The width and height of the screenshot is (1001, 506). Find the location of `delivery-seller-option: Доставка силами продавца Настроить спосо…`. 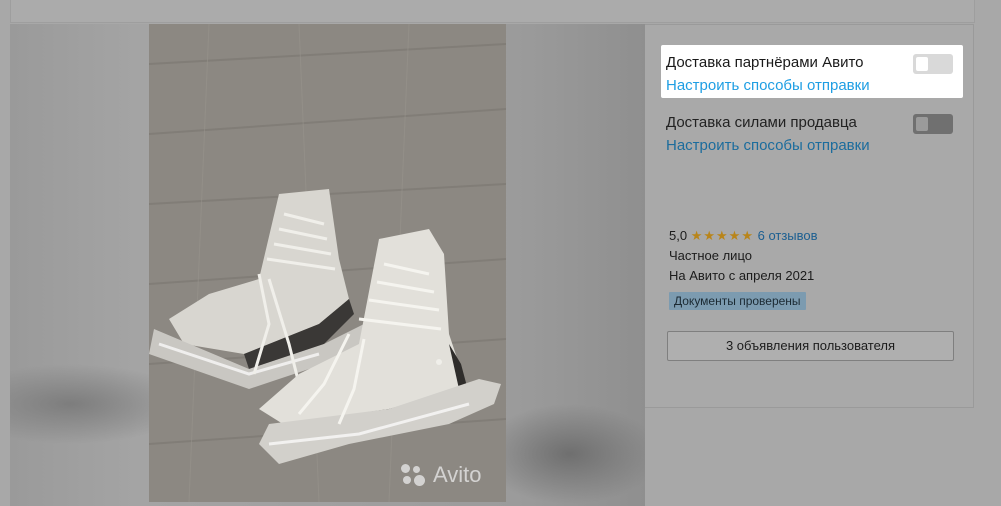

delivery-seller-option: Доставка силами продавца Настроить спосо… is located at coordinates (812, 130).